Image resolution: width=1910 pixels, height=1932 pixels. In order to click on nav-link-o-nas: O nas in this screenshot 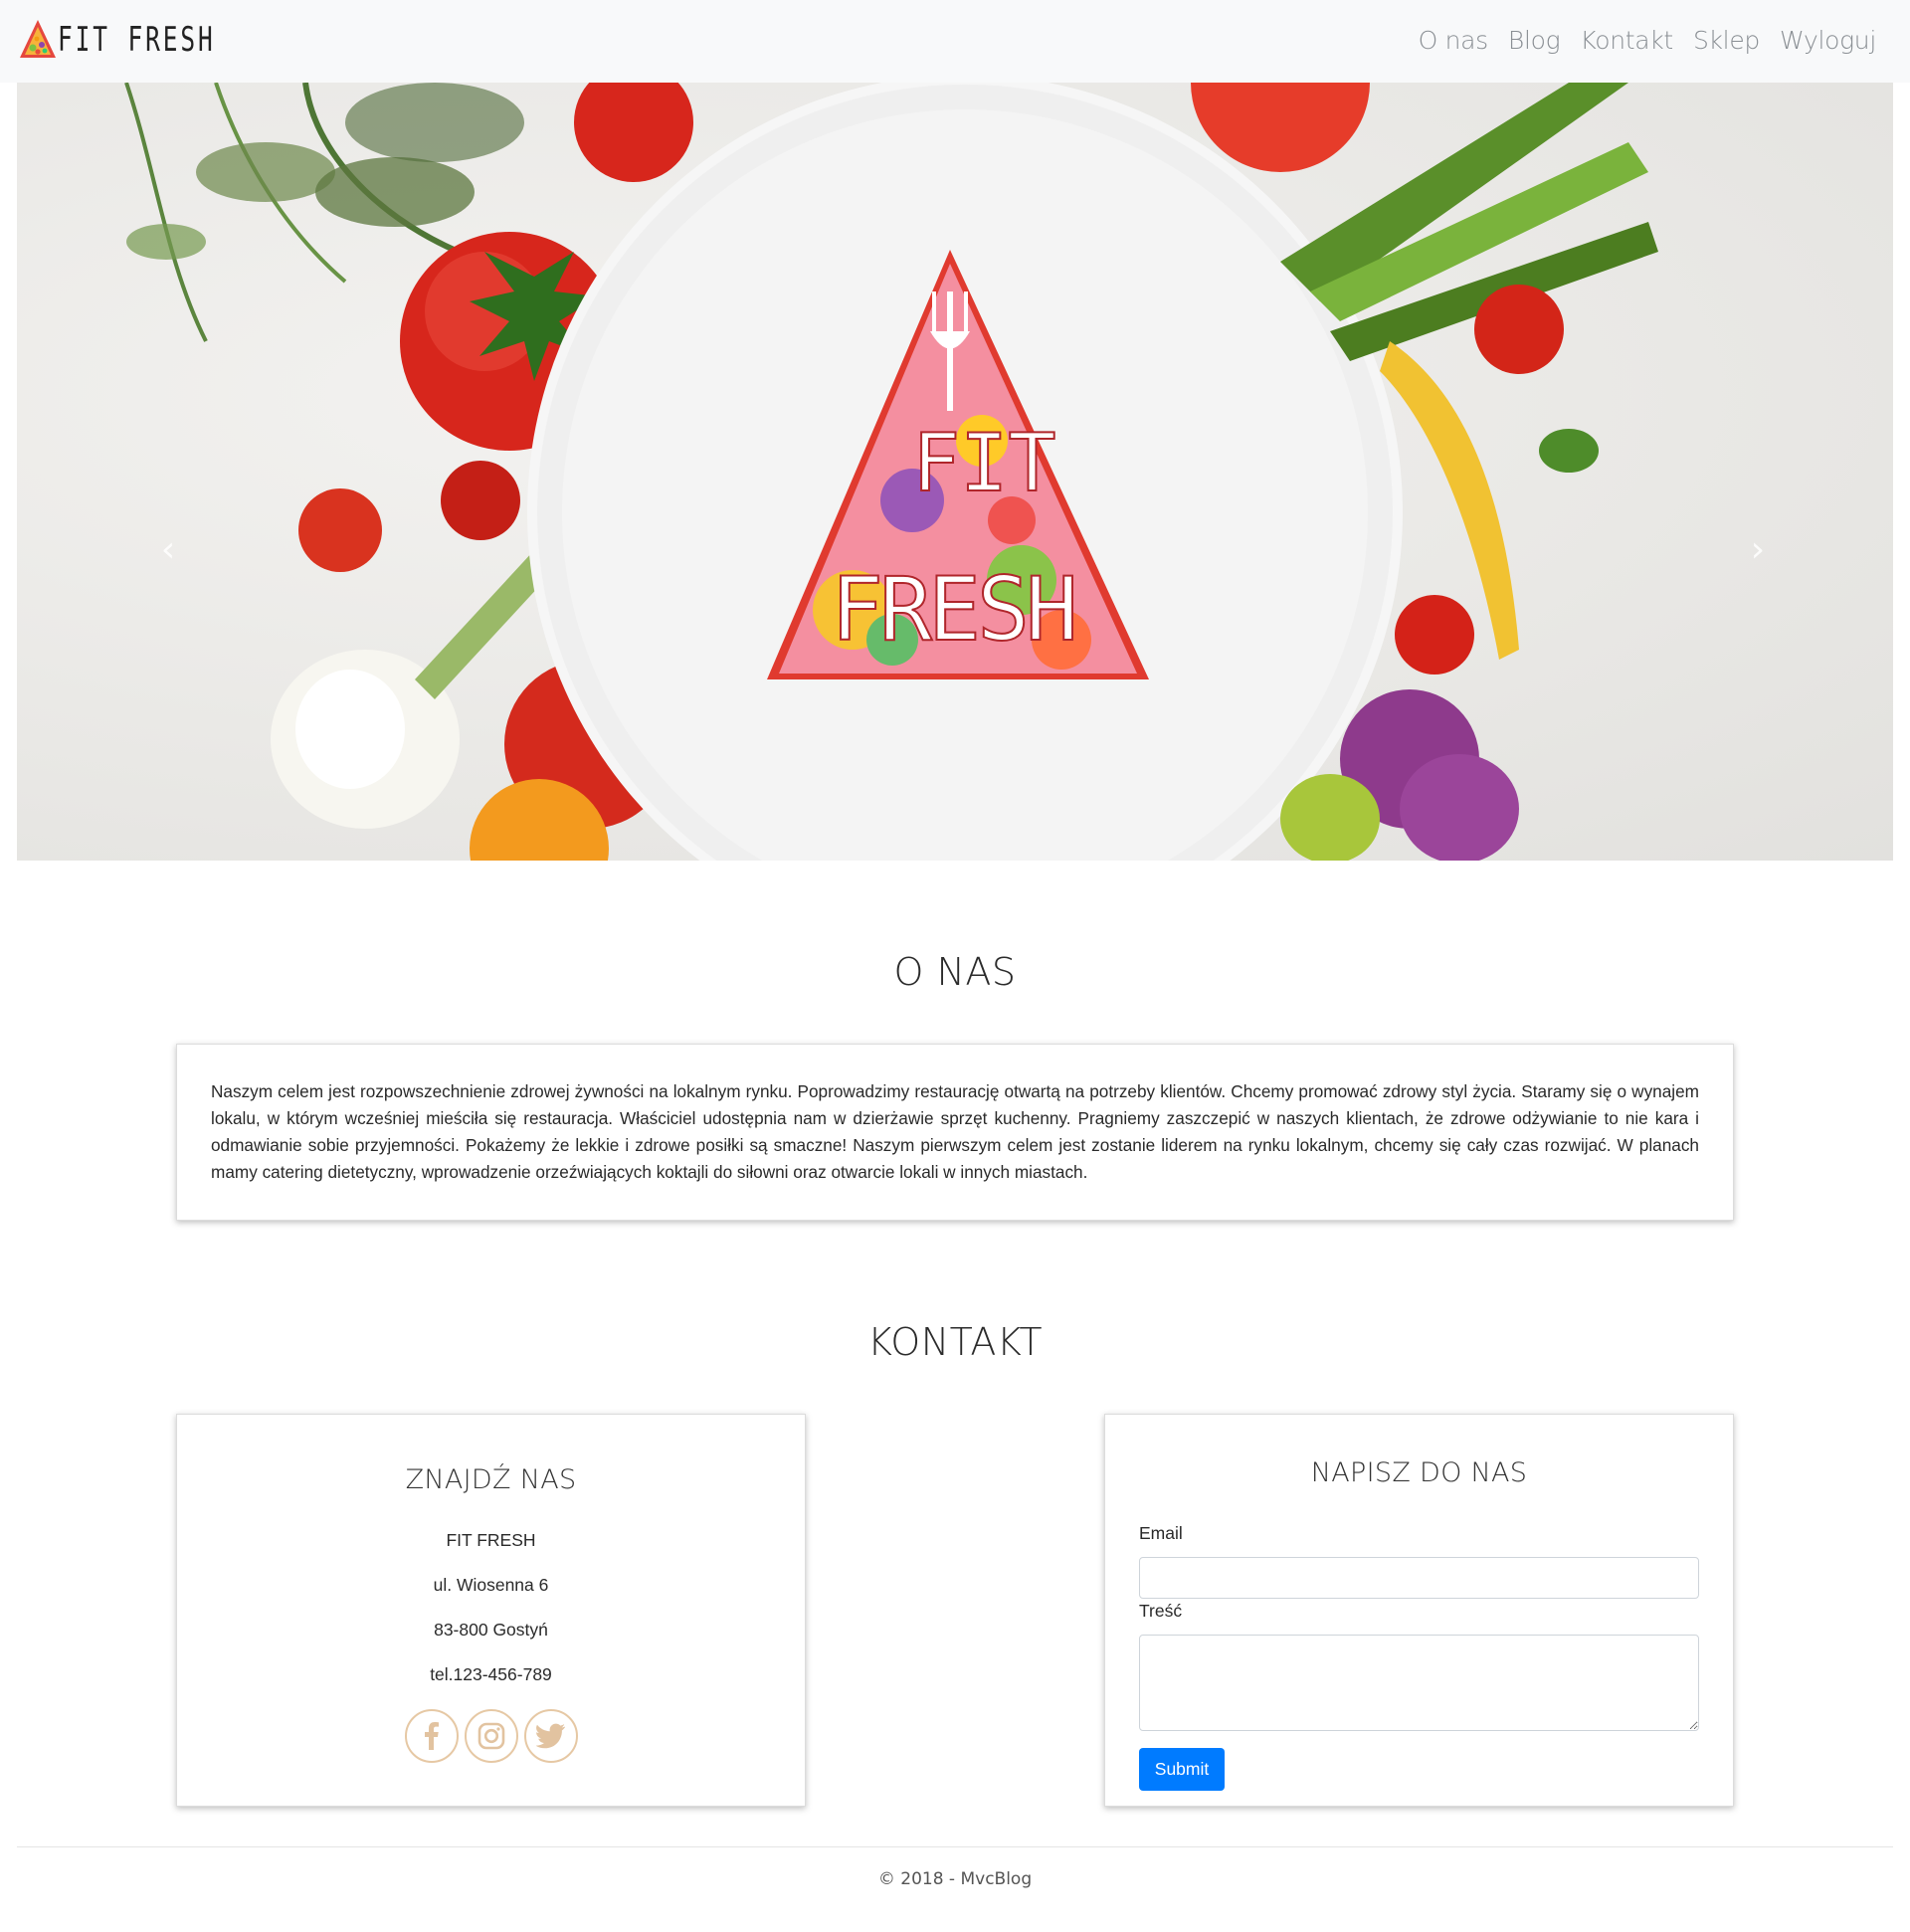, I will do `click(1453, 40)`.